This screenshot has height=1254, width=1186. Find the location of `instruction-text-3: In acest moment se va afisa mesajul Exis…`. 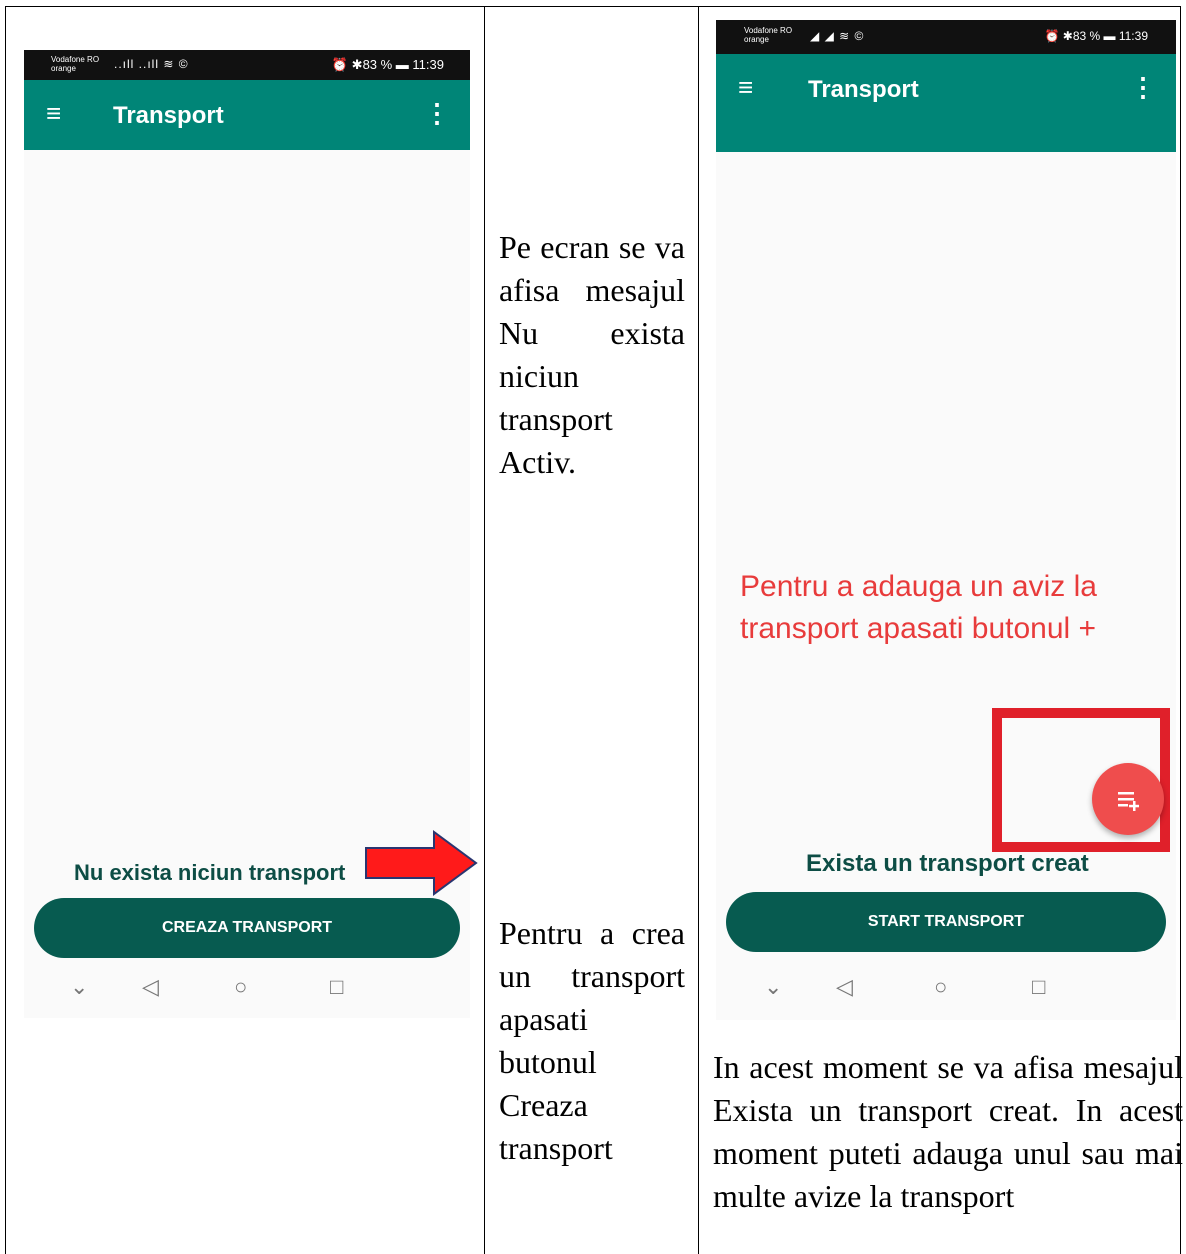

instruction-text-3: In acest moment se va afisa mesajul Exis… is located at coordinates (948, 1131).